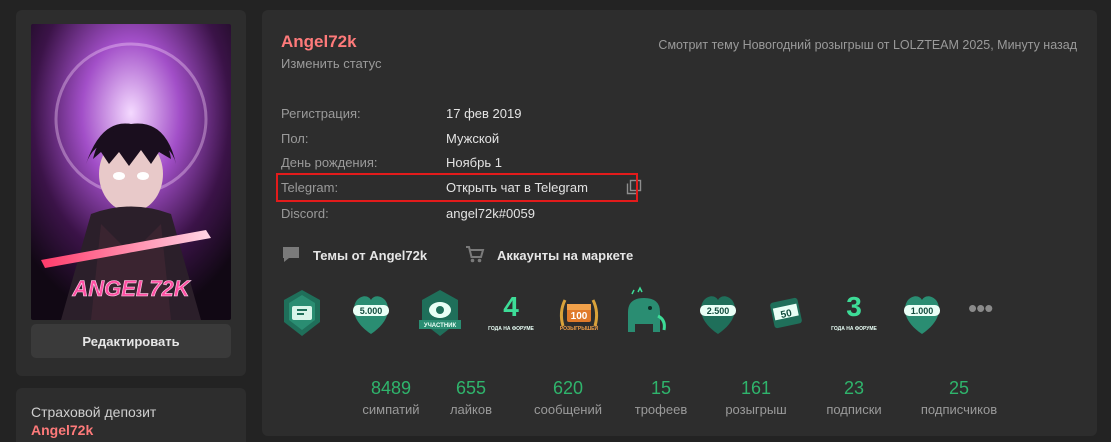 This screenshot has height=442, width=1111. I want to click on deposit-username-link: Angel72k, so click(62, 430).